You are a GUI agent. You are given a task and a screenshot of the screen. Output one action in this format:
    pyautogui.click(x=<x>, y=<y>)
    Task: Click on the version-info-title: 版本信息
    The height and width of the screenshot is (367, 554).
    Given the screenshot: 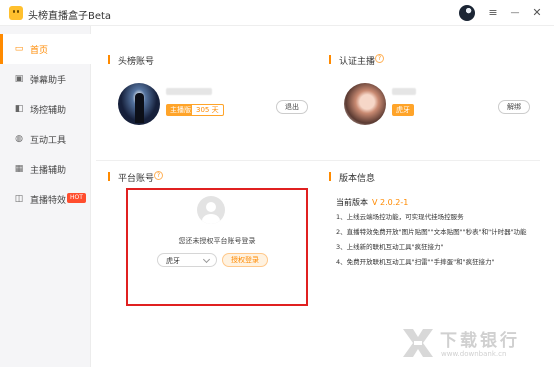 What is the action you would take?
    pyautogui.click(x=351, y=177)
    